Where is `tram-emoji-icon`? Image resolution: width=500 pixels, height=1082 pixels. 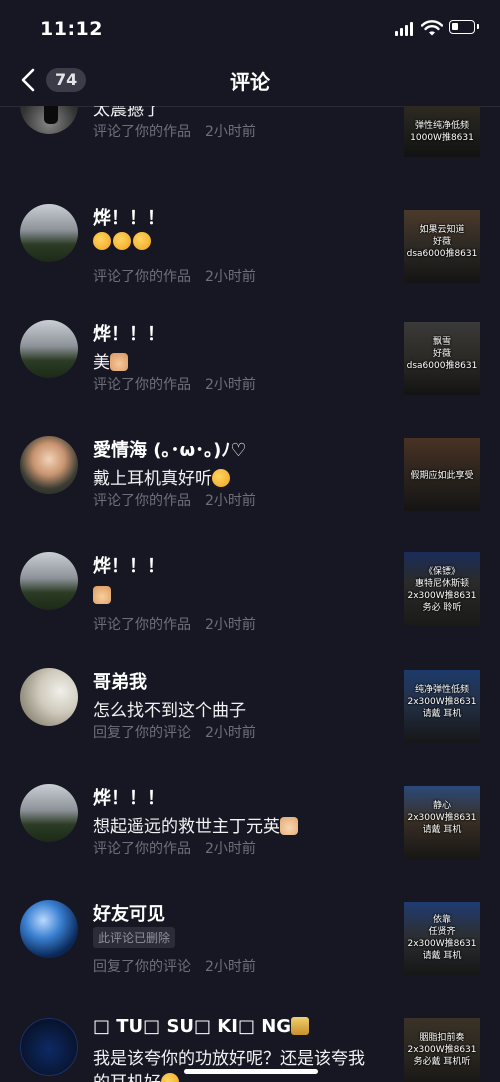
tram-emoji-icon is located at coordinates (300, 1026).